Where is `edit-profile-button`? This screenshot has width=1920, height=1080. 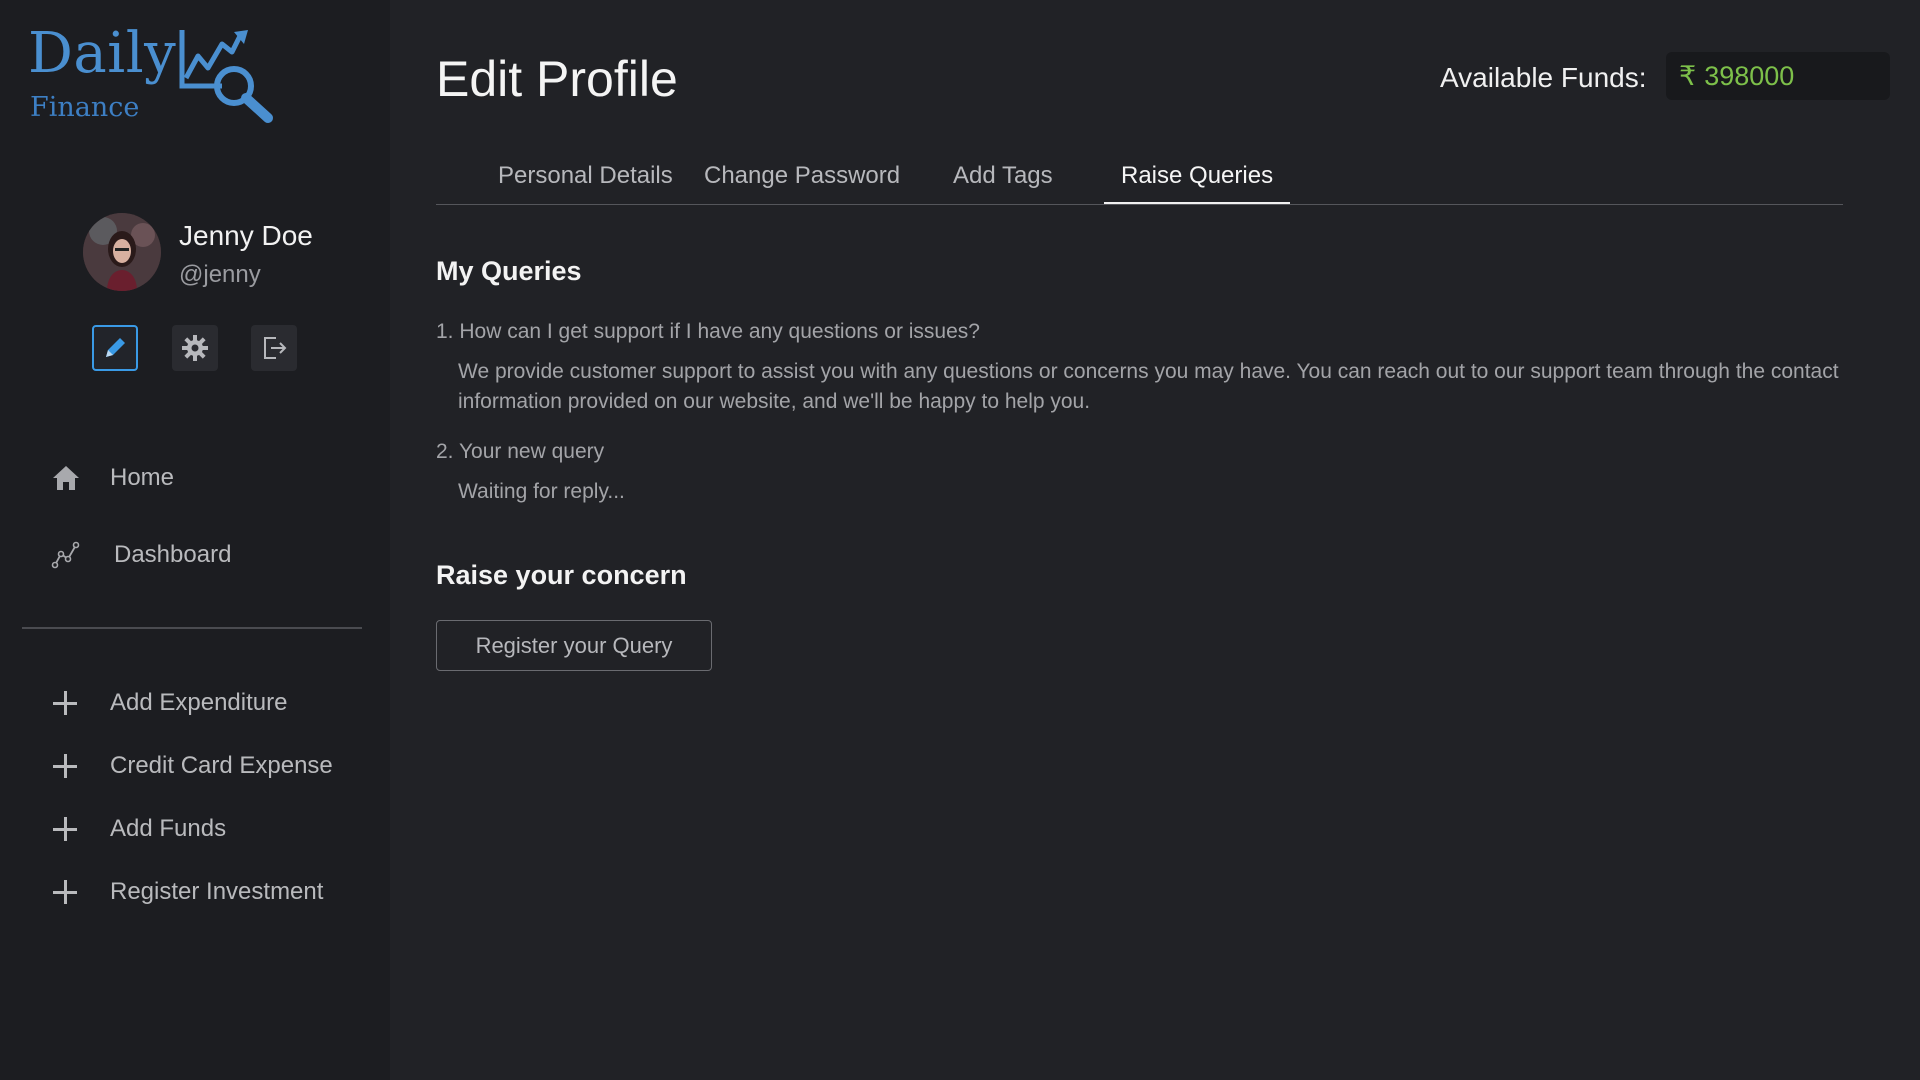
edit-profile-button is located at coordinates (115, 348).